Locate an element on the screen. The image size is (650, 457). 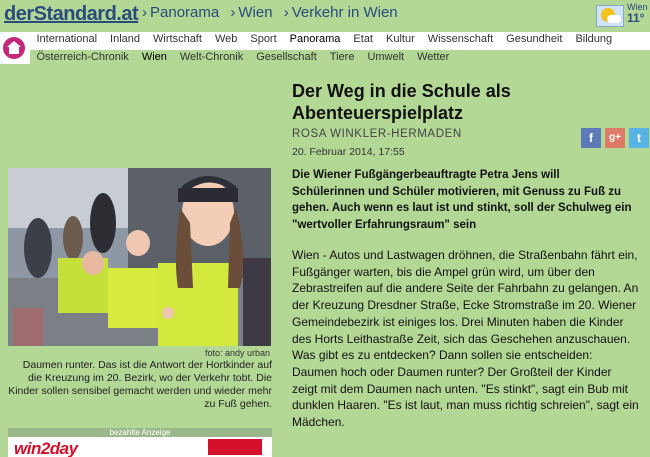
subnav-oesterreich-chronik: Österreich-Chronik is located at coordinates (82, 57).